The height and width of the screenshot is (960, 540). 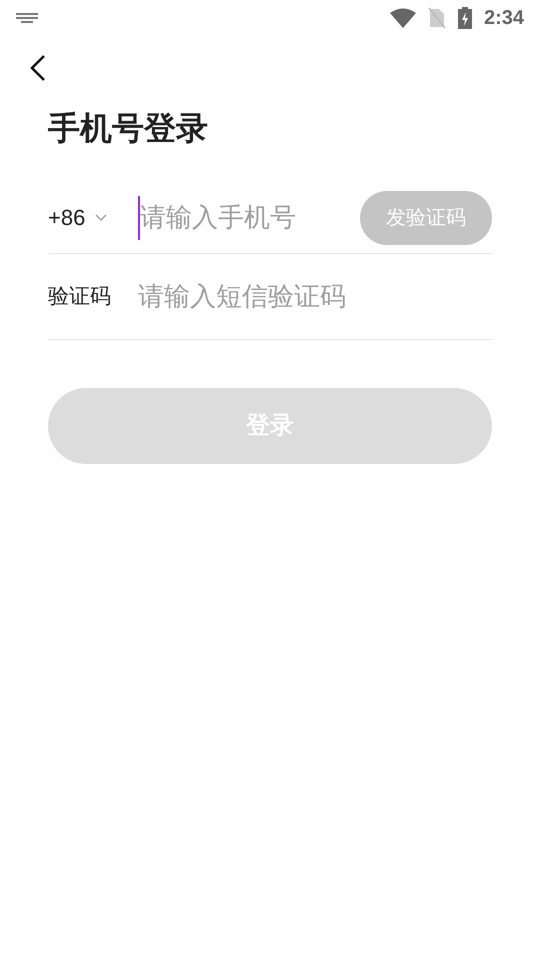 I want to click on battery-charging-icon, so click(x=465, y=18).